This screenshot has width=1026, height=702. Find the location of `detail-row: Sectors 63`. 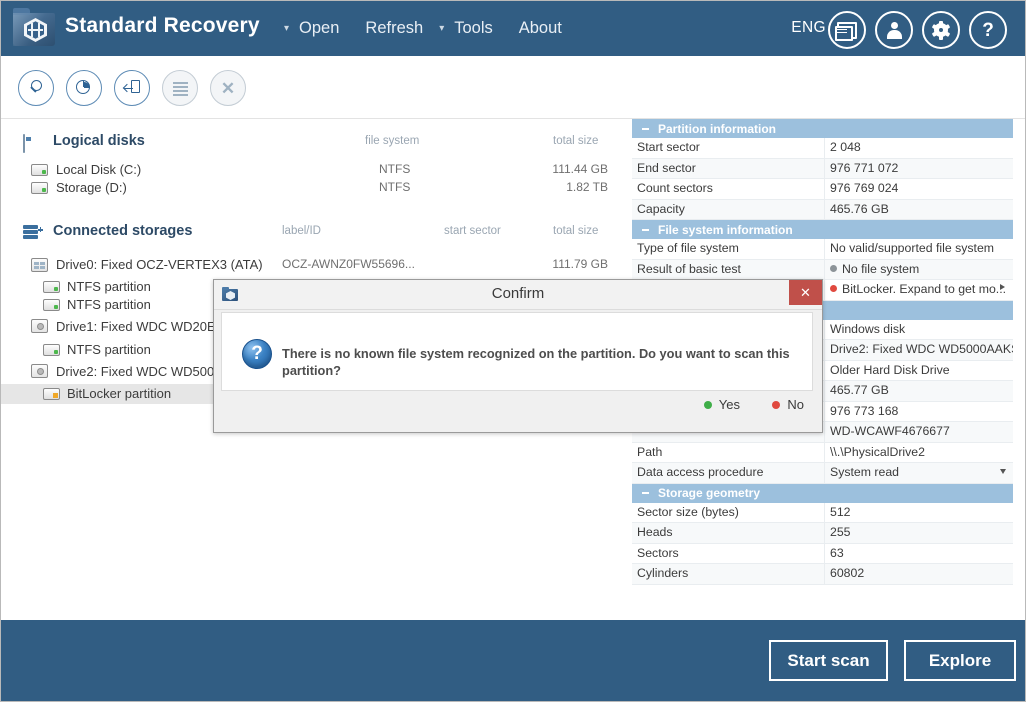

detail-row: Sectors 63 is located at coordinates (822, 553).